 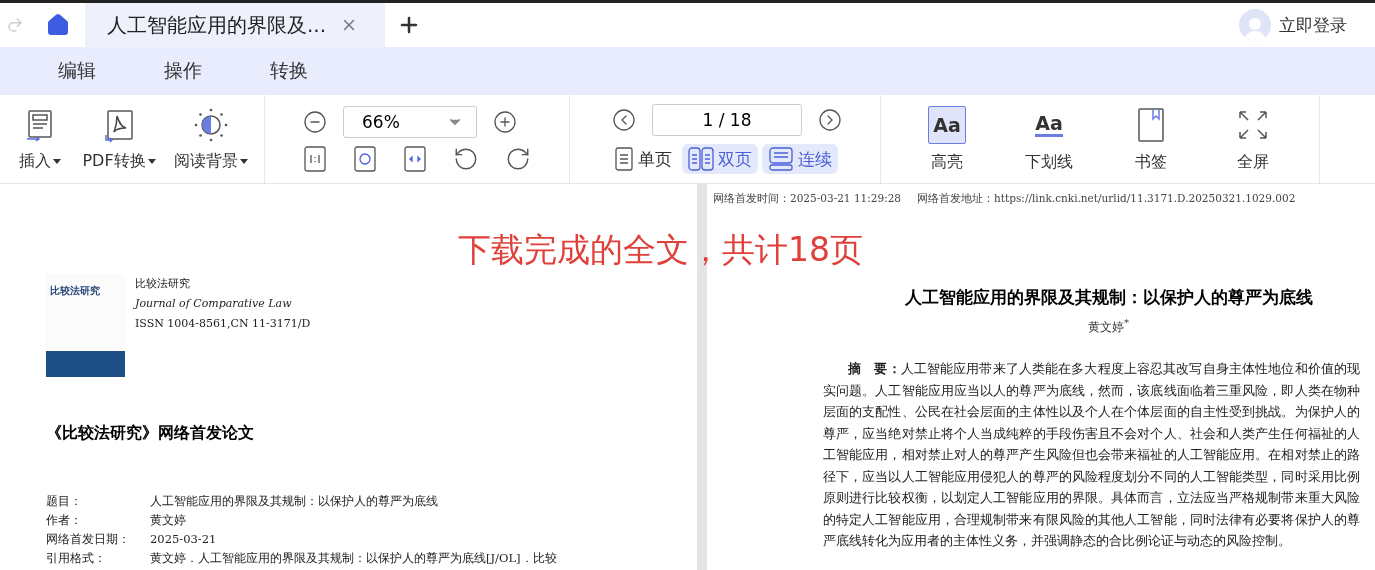 What do you see at coordinates (830, 120) in the screenshot?
I see `next-page-icon` at bounding box center [830, 120].